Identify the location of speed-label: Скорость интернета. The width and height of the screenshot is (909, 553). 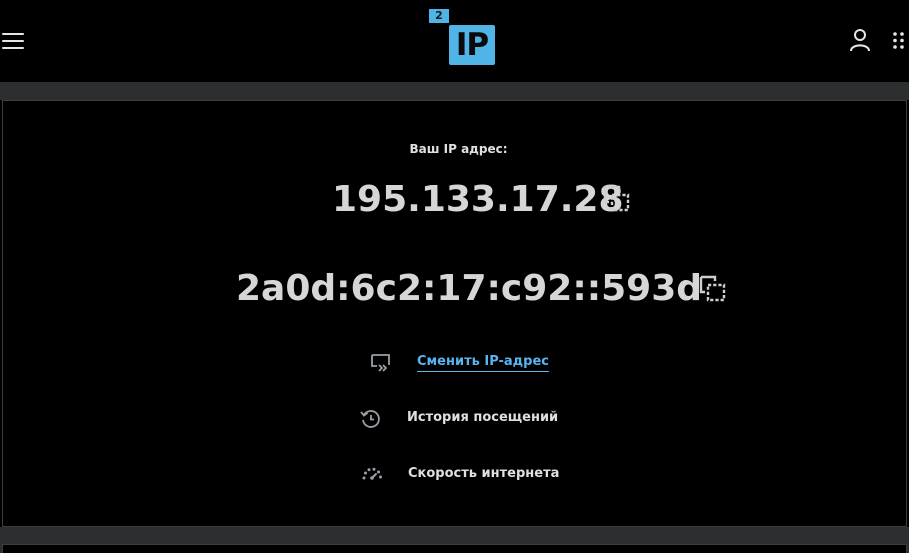
(484, 473).